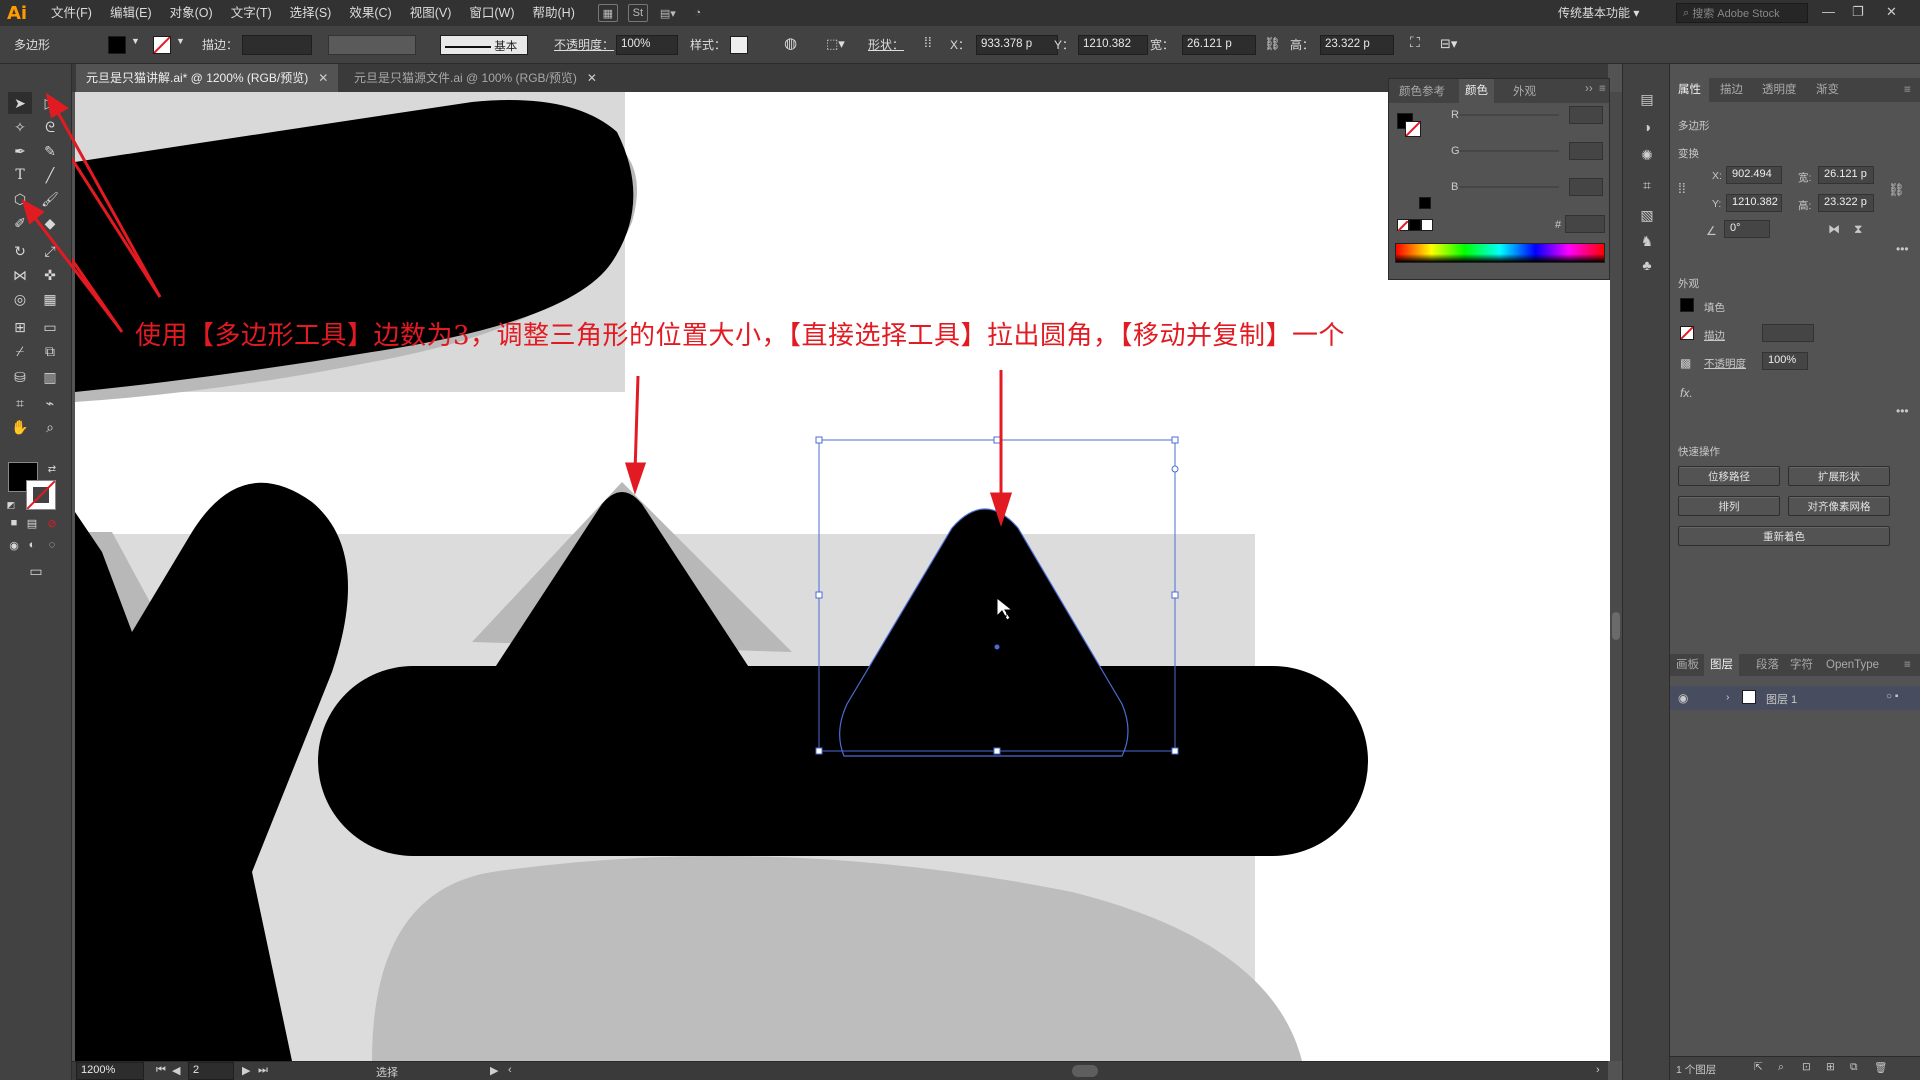  I want to click on workspace-switcher: 传统基本功能 ▾, so click(1598, 13).